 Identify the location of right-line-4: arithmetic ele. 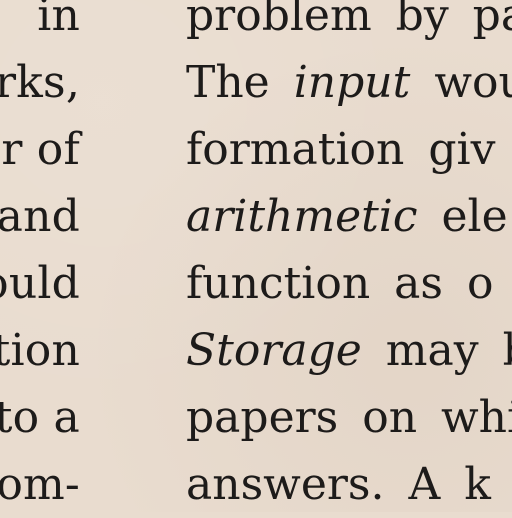
(349, 216).